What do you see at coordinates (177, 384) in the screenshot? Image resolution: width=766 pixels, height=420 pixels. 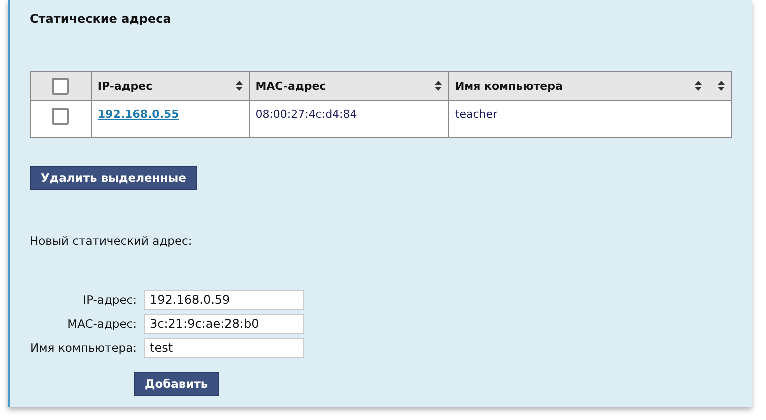 I see `add-button: Добавить` at bounding box center [177, 384].